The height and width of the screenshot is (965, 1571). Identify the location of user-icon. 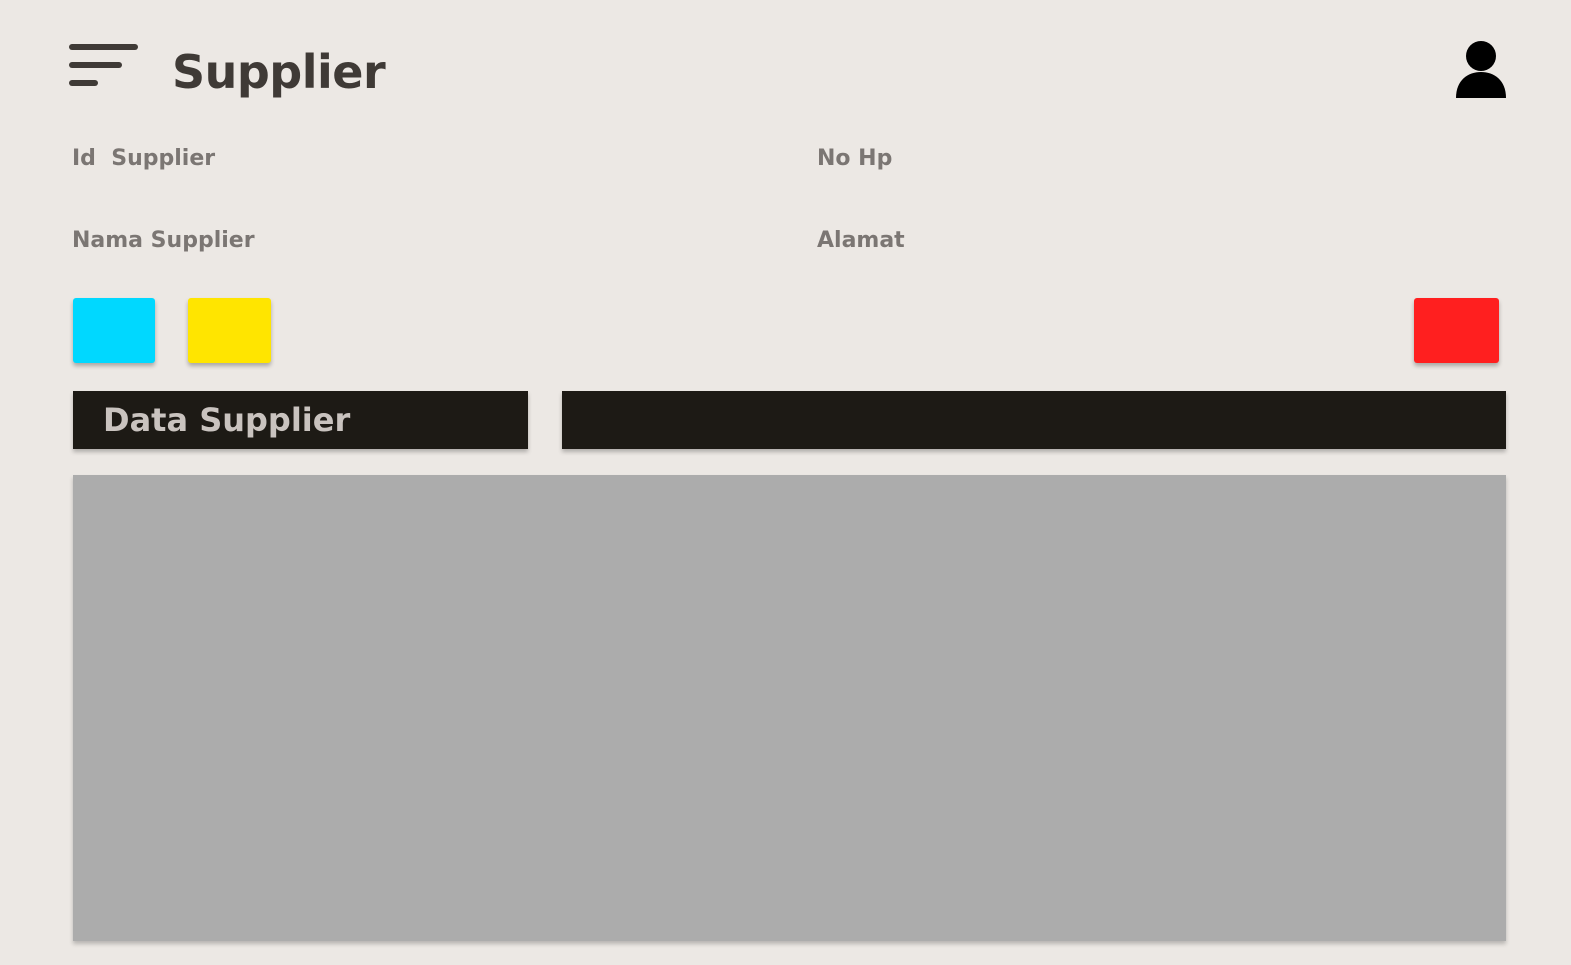
(1481, 69).